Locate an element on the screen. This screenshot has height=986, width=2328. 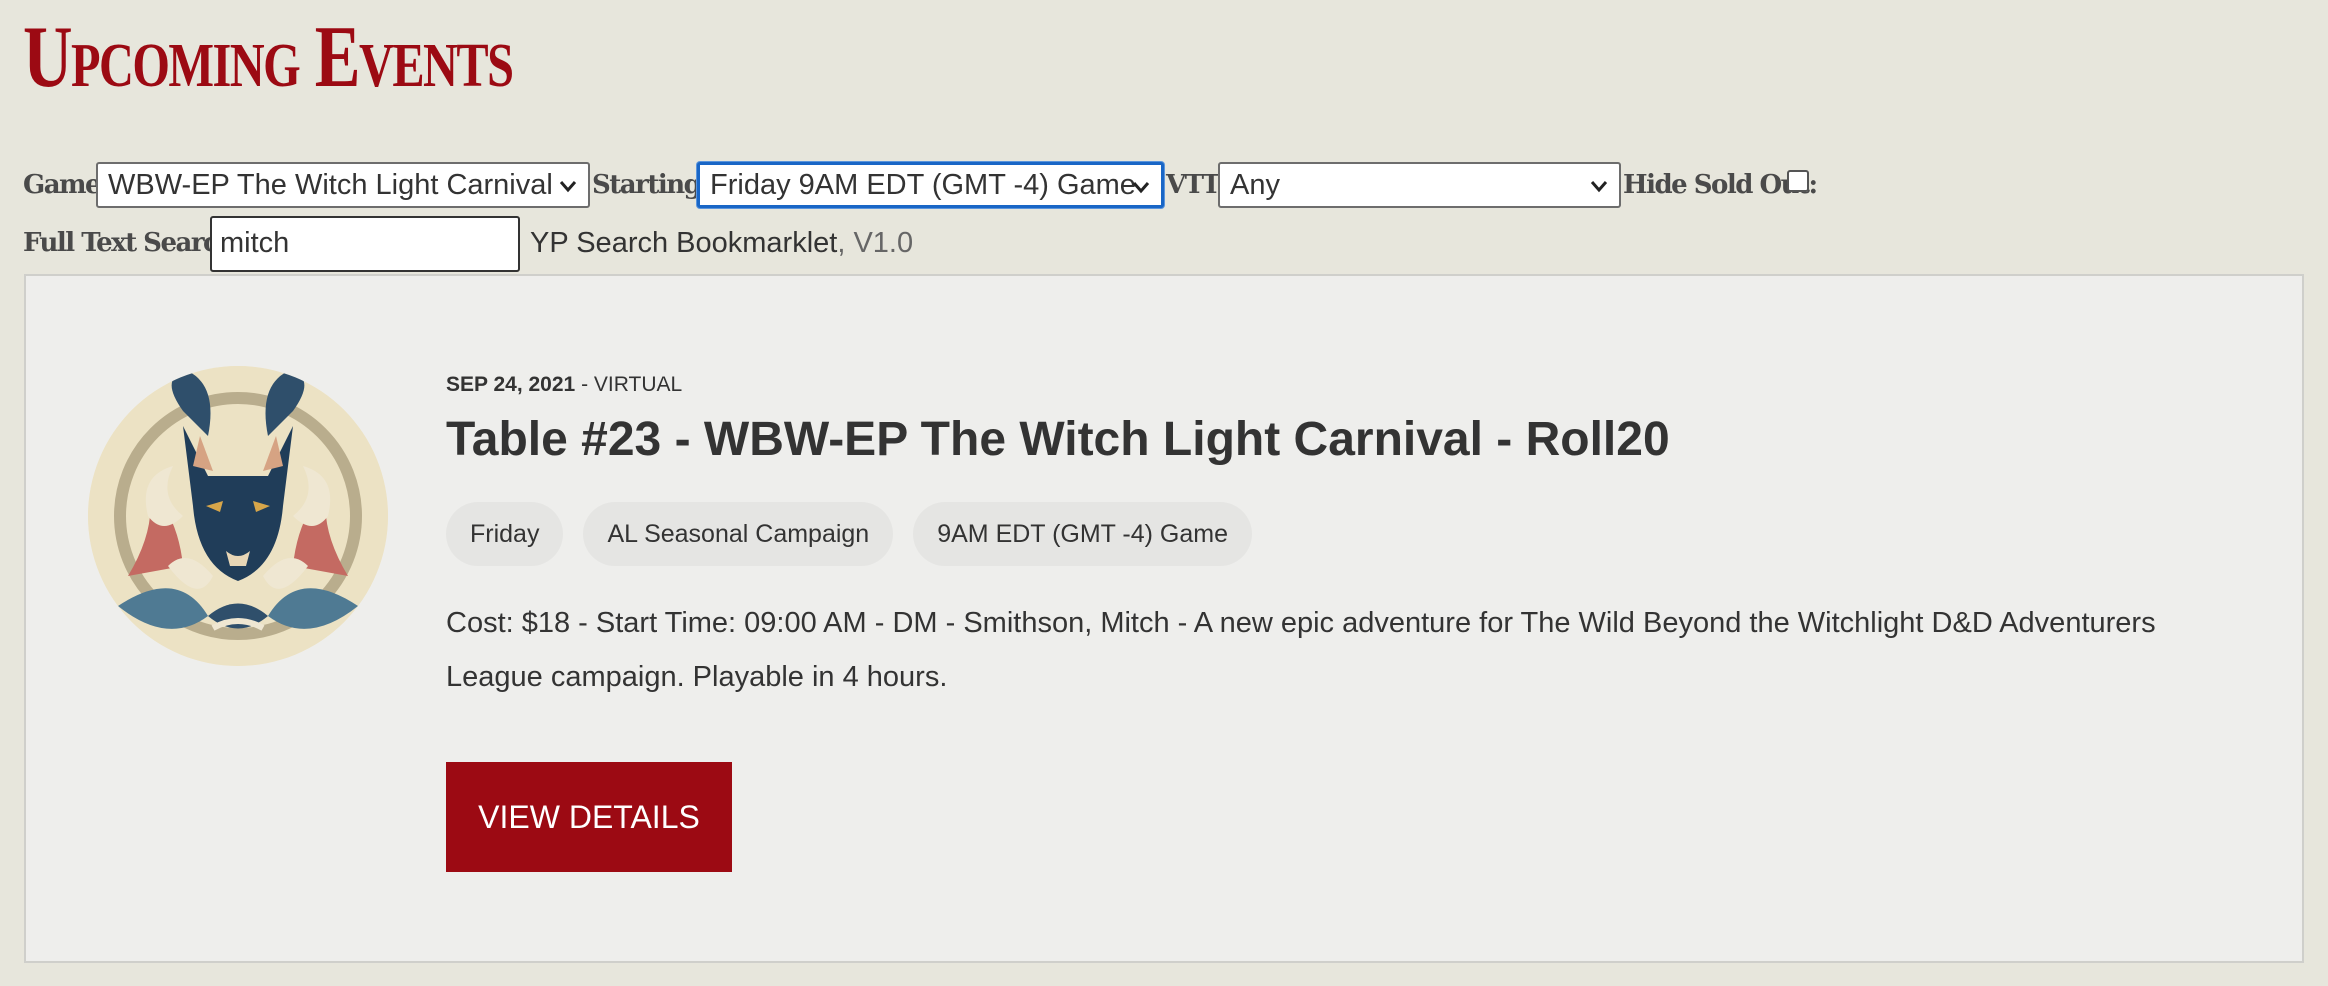
vtt-select: Any is located at coordinates (1419, 185).